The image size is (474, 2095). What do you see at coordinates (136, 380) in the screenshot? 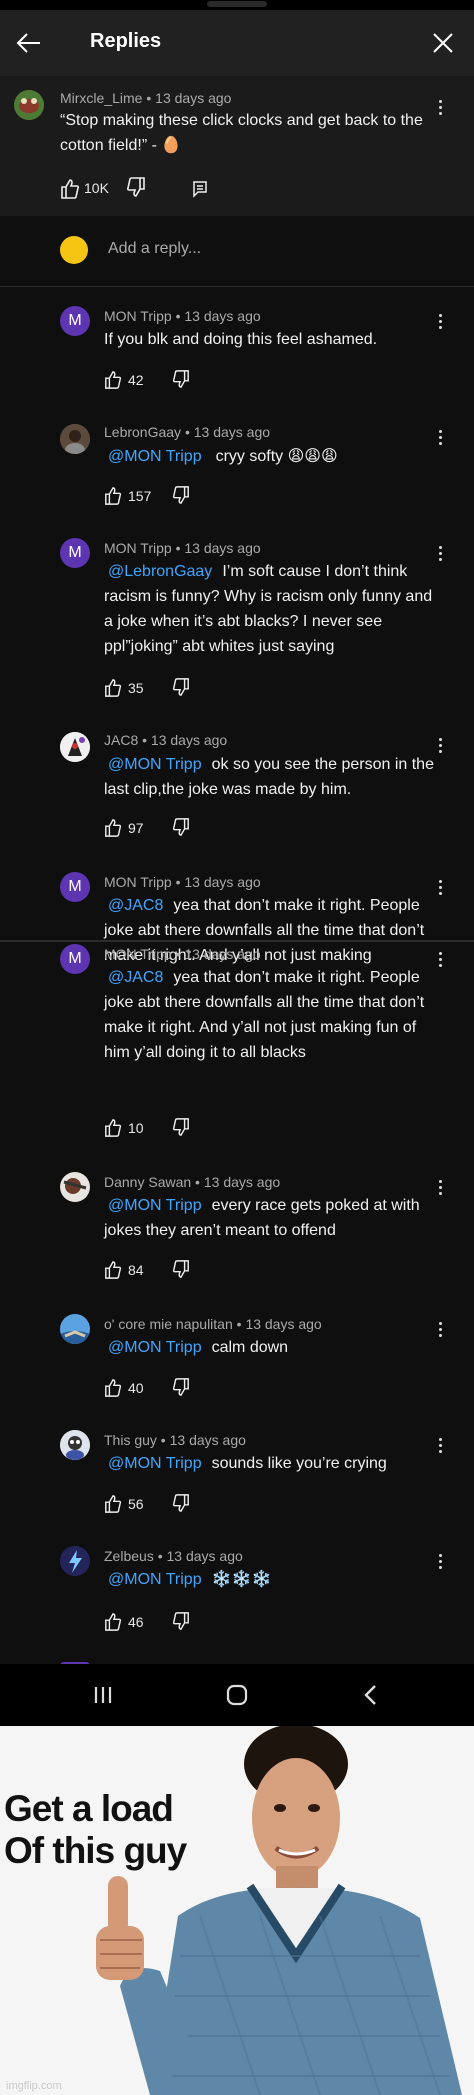
I see `reply-like-count: 42` at bounding box center [136, 380].